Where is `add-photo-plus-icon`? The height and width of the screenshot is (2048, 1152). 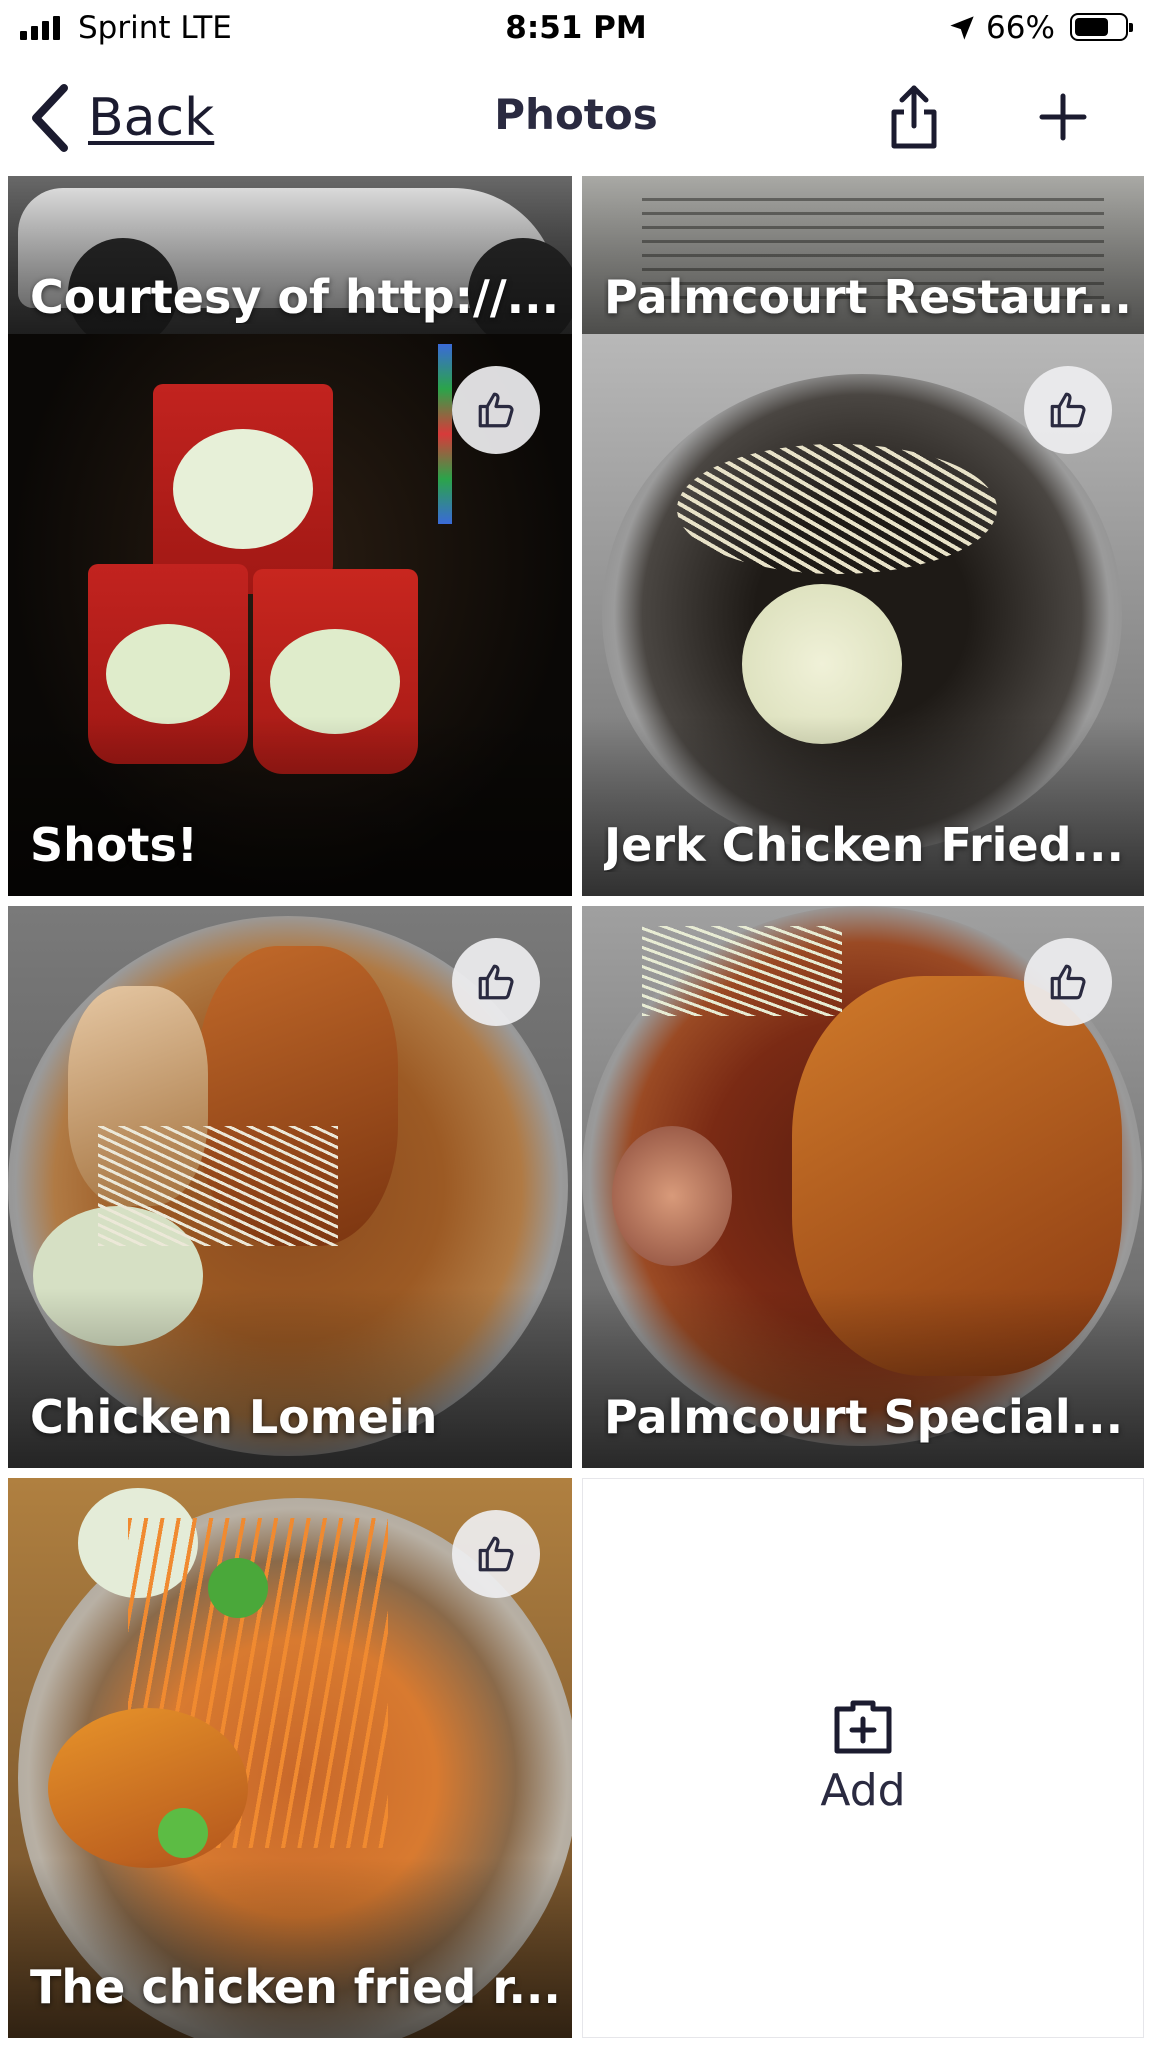 add-photo-plus-icon is located at coordinates (1063, 117).